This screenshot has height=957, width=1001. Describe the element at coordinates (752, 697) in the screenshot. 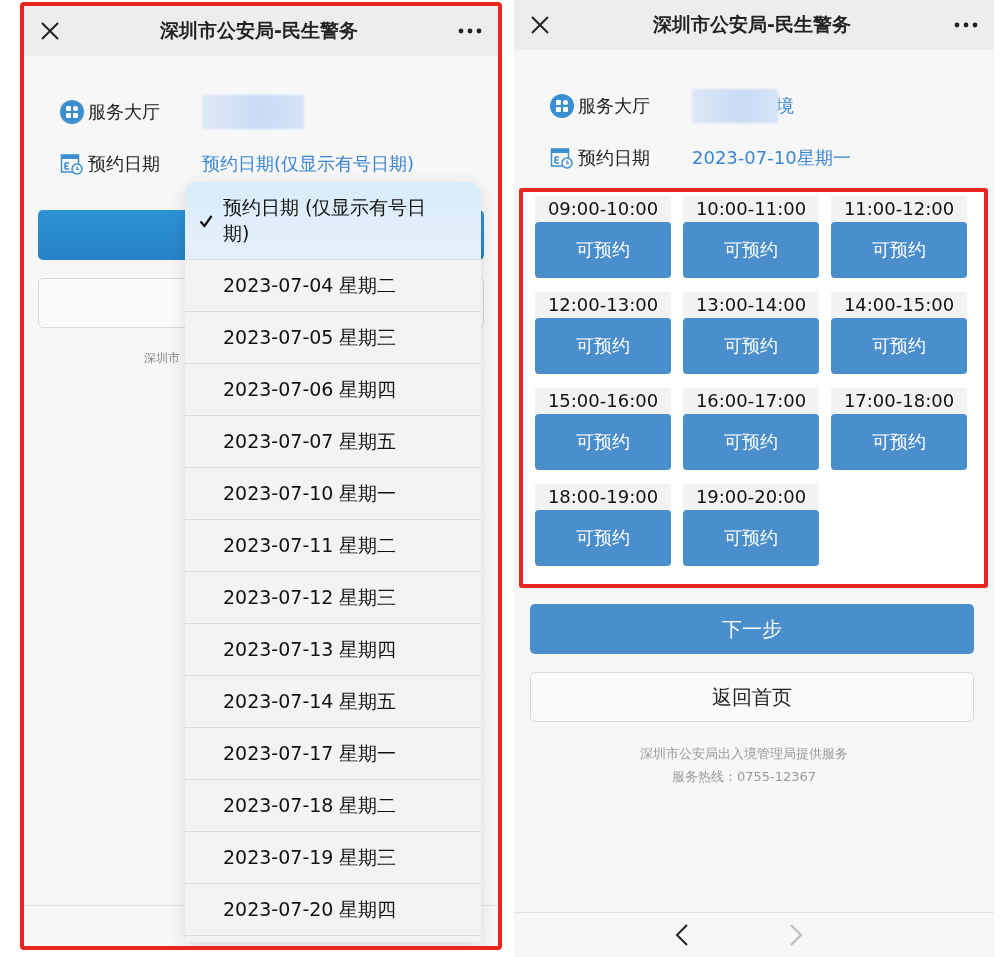

I see `home-button: 返回首页` at that location.